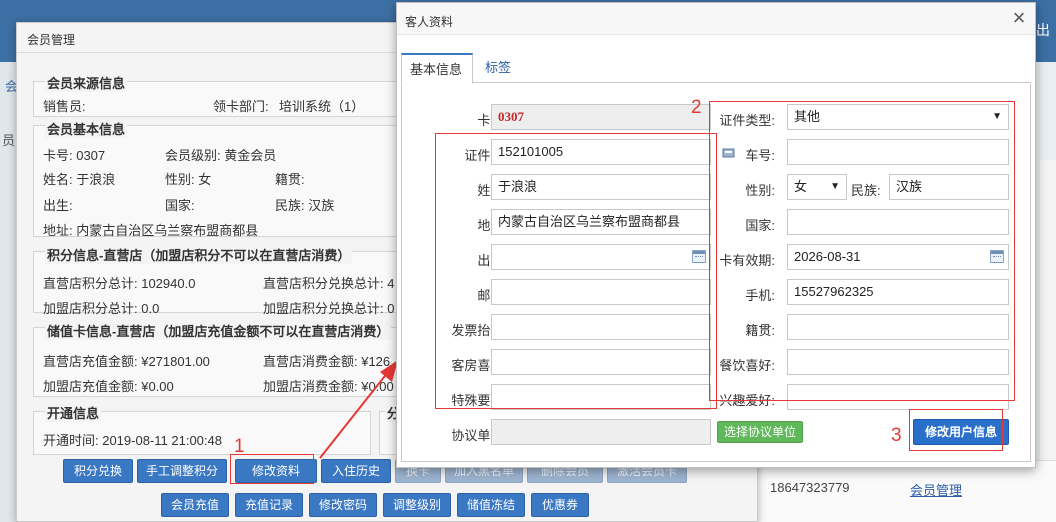 The height and width of the screenshot is (522, 1056). Describe the element at coordinates (239, 446) in the screenshot. I see `annotation-number-1: 1` at that location.